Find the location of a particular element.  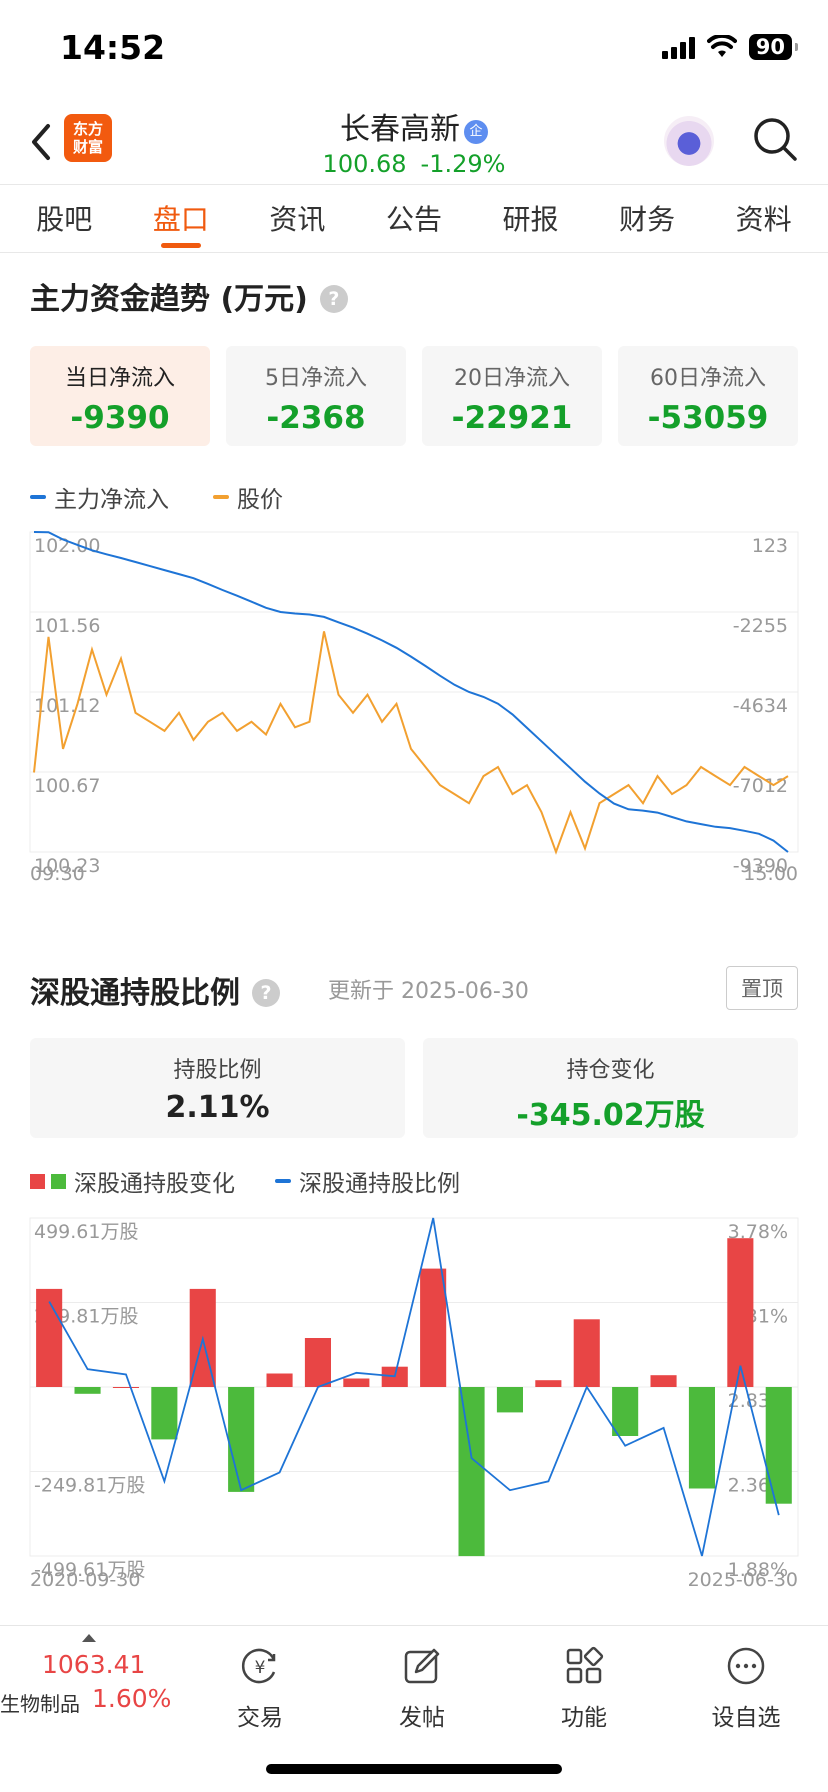

signal-icon is located at coordinates (678, 47).